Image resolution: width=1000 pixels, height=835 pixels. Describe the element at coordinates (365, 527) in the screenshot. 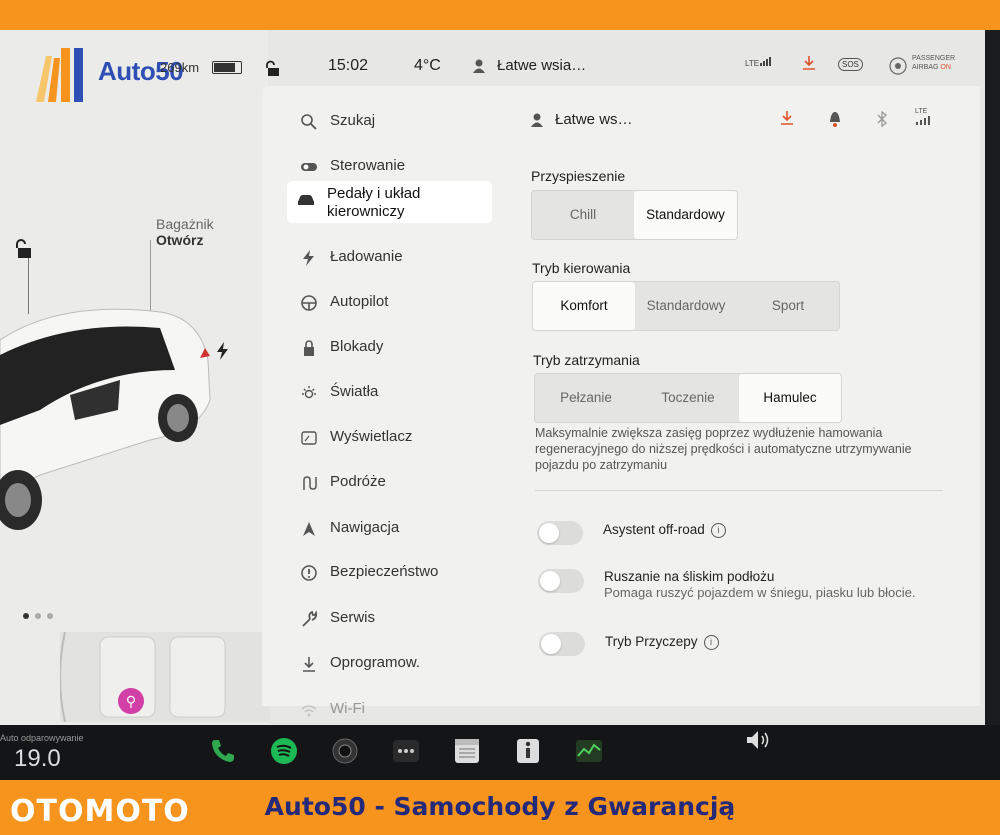

I see `menu-item-label: Nawigacja` at that location.